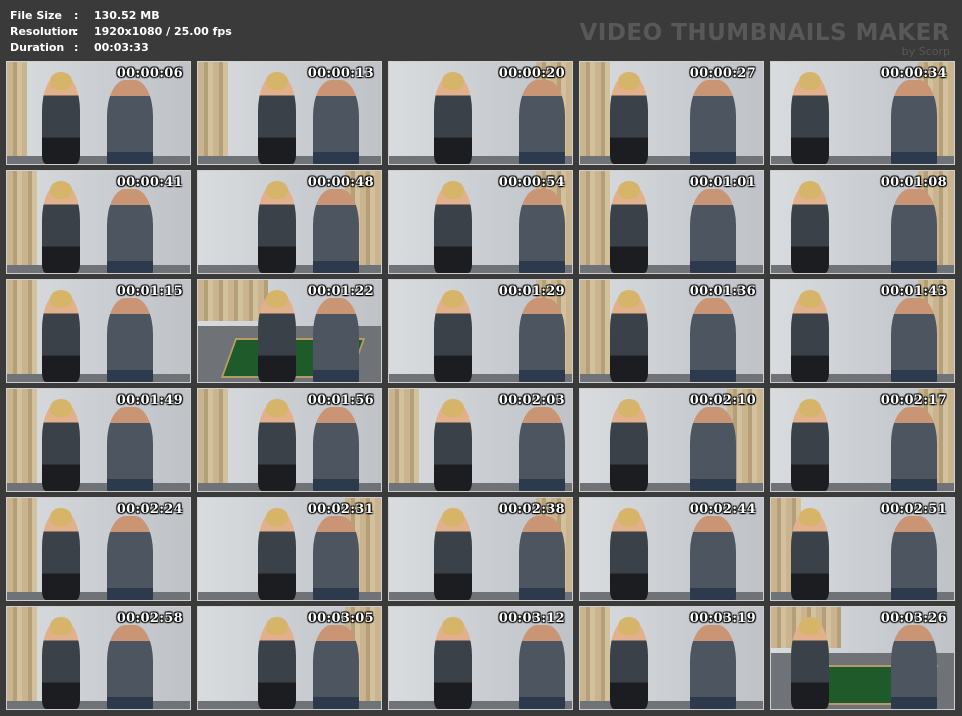  Describe the element at coordinates (671, 549) in the screenshot. I see `video-thumbnail: 00:02:44` at that location.